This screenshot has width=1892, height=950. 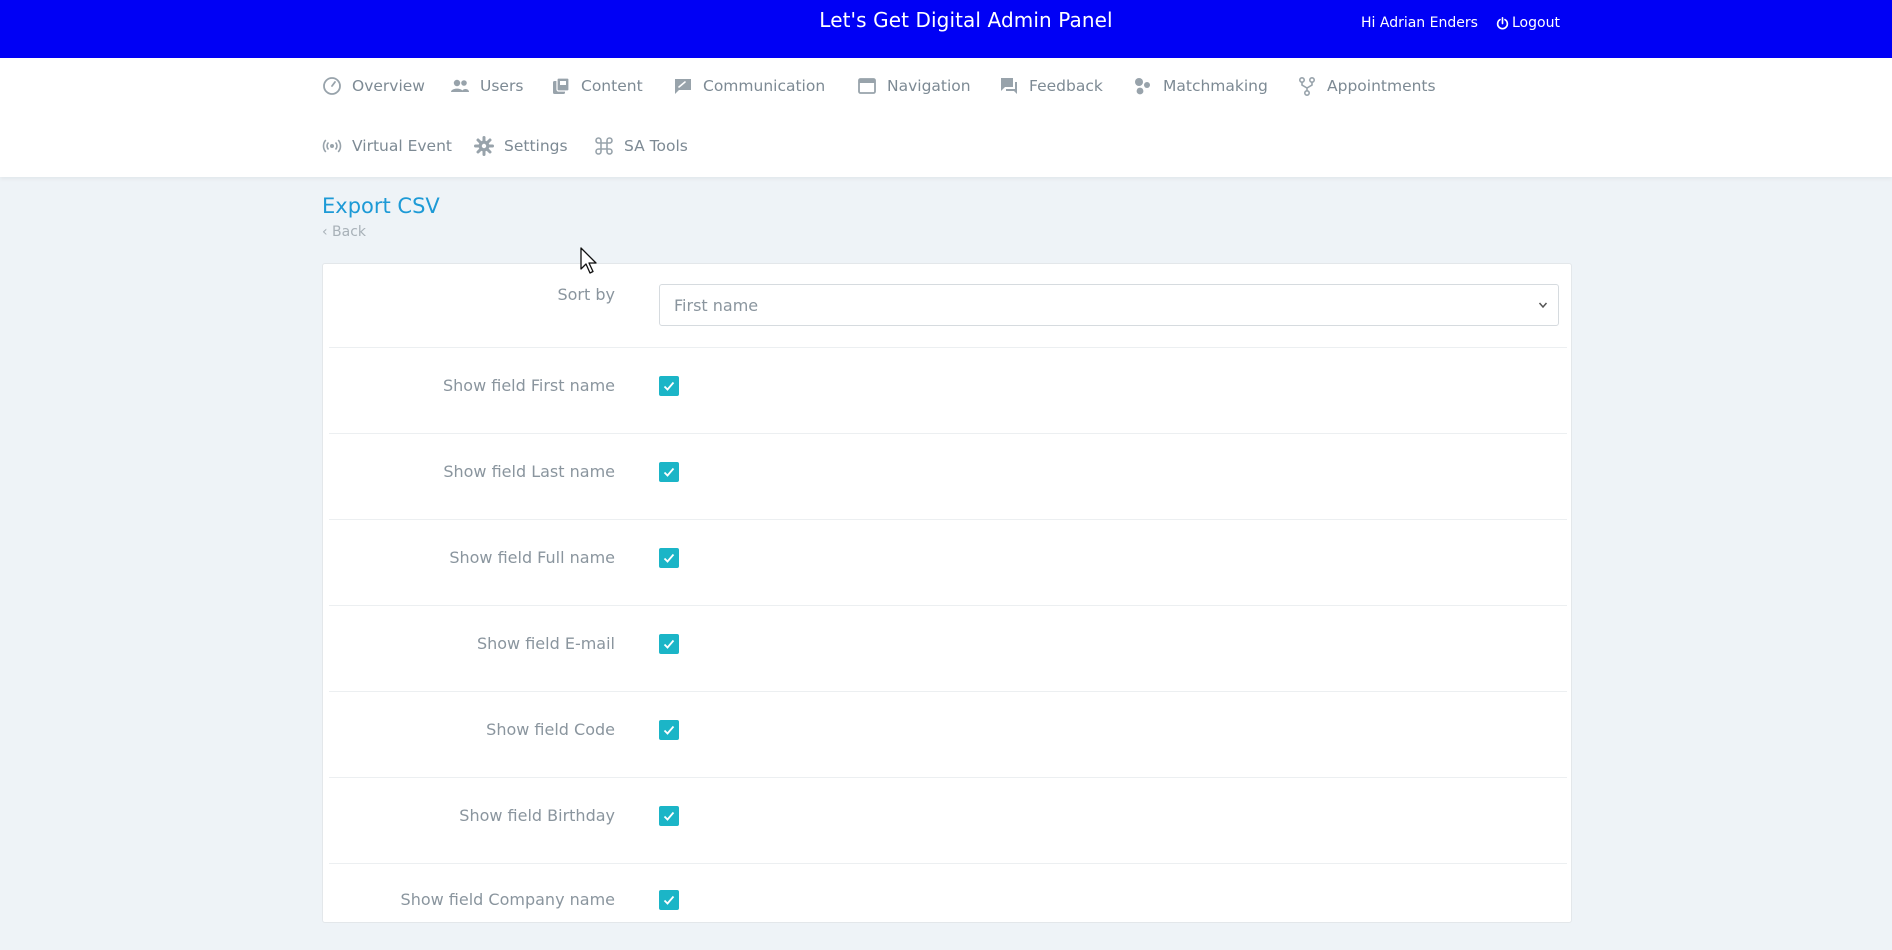 What do you see at coordinates (460, 85) in the screenshot?
I see `users-icon` at bounding box center [460, 85].